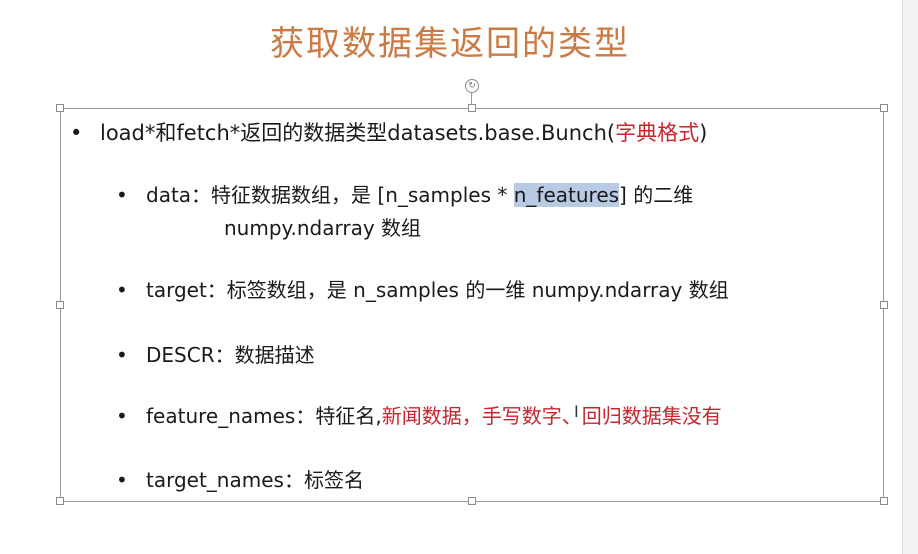 The height and width of the screenshot is (554, 918). What do you see at coordinates (566, 195) in the screenshot?
I see `selected-text: n_features` at bounding box center [566, 195].